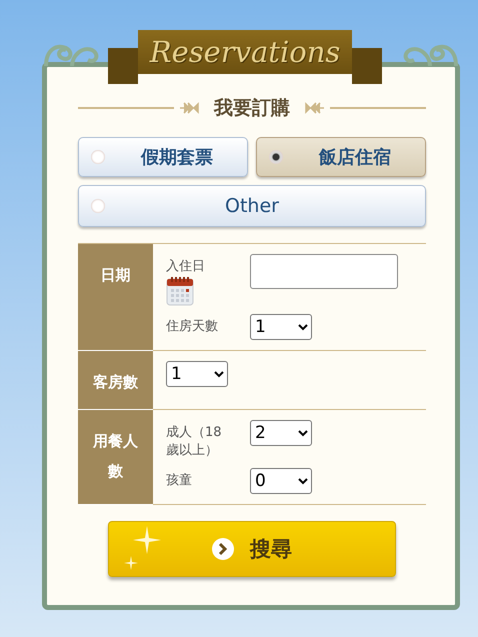  Describe the element at coordinates (115, 297) in the screenshot. I see `row-header: 日期` at that location.